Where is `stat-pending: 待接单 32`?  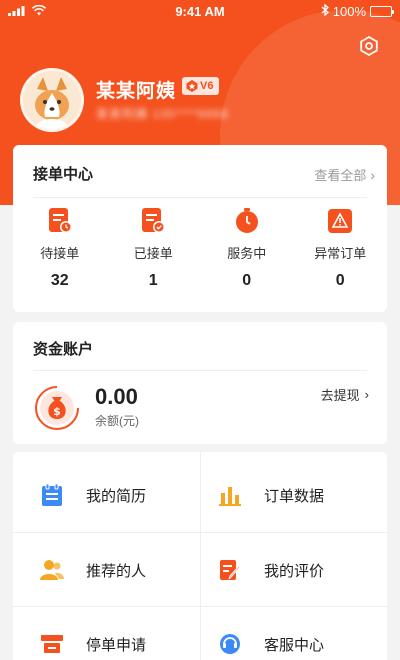
stat-pending: 待接单 32 is located at coordinates (60, 248).